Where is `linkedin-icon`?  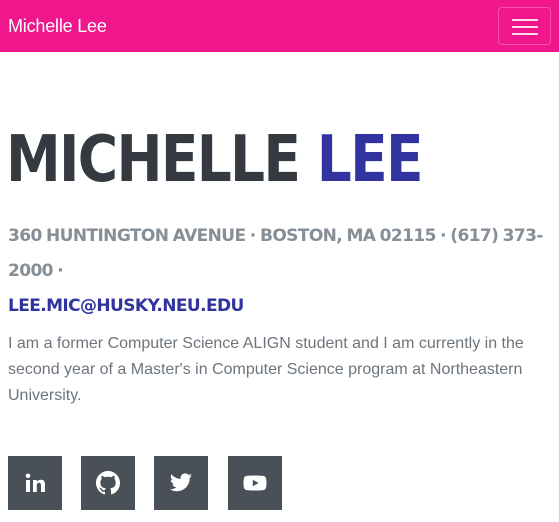
linkedin-icon is located at coordinates (35, 482).